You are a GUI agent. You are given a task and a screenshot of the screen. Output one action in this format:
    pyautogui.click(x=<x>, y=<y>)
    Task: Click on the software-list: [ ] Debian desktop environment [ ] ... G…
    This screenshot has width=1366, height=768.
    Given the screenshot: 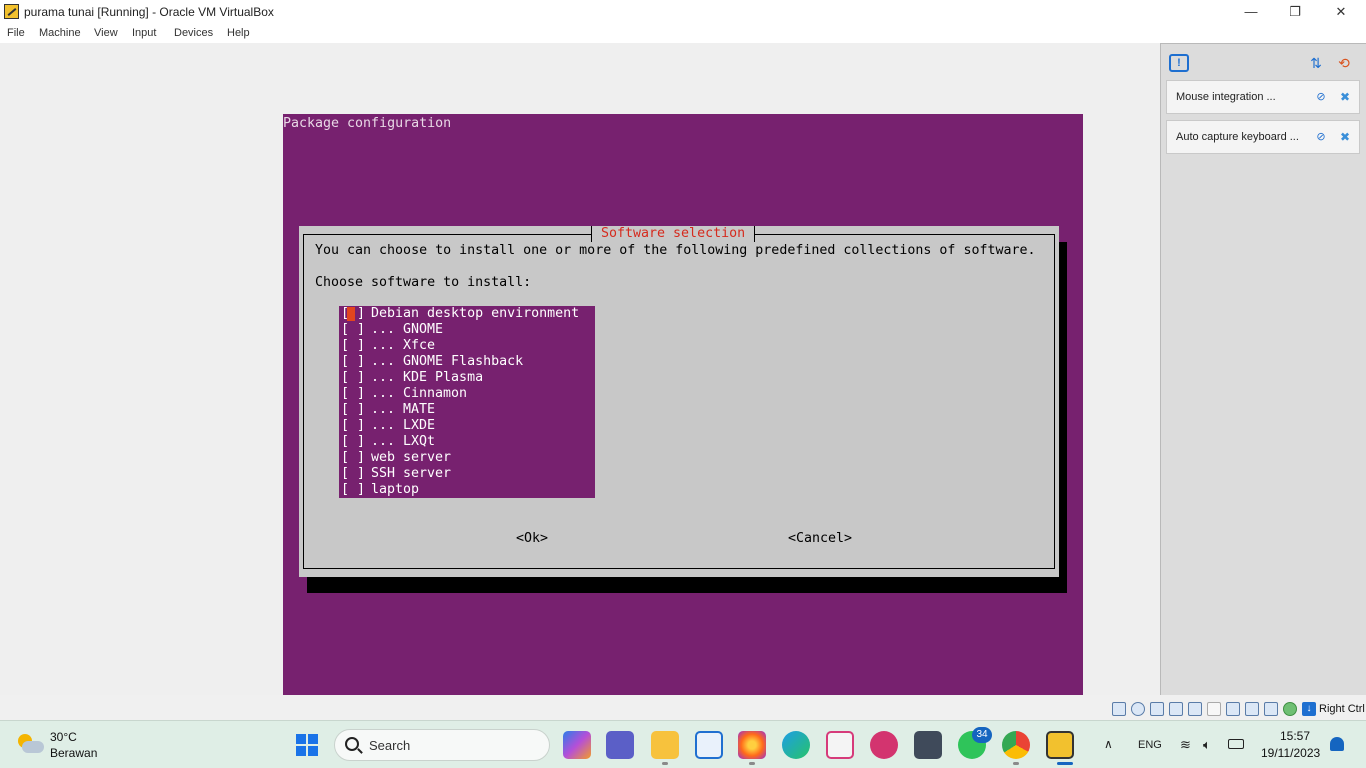 What is the action you would take?
    pyautogui.click(x=467, y=402)
    